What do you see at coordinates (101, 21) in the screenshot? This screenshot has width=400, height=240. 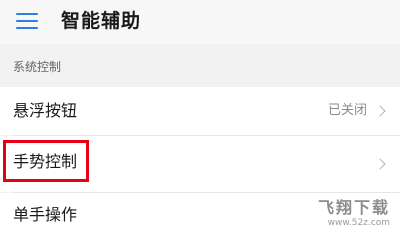 I see `page-title: 智能辅助` at bounding box center [101, 21].